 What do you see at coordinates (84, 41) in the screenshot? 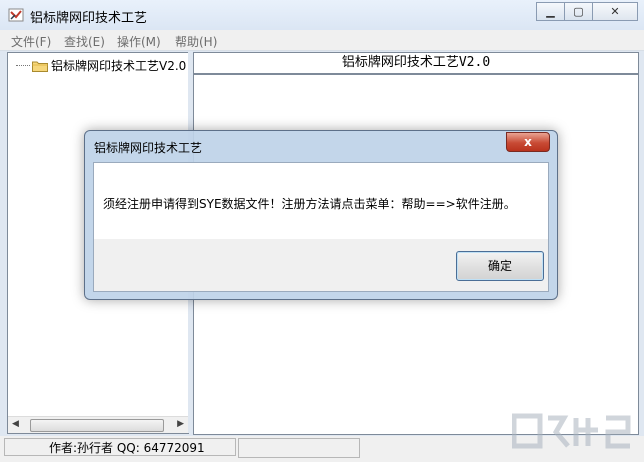
I see `menu-find: 查找(E)` at bounding box center [84, 41].